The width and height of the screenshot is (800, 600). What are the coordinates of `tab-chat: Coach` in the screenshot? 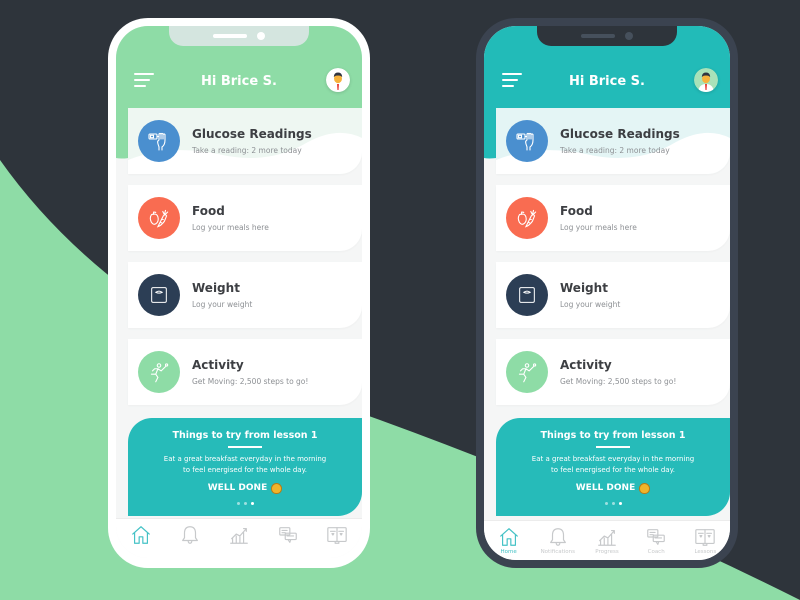 It's located at (656, 541).